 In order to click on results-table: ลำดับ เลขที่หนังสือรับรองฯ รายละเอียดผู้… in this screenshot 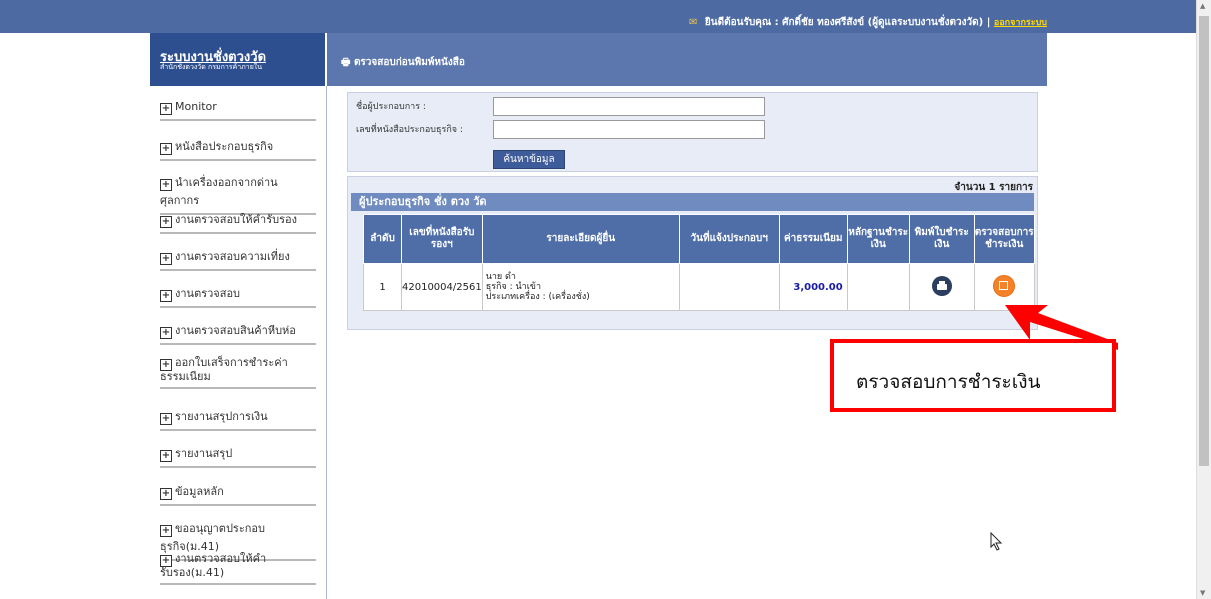, I will do `click(699, 262)`.